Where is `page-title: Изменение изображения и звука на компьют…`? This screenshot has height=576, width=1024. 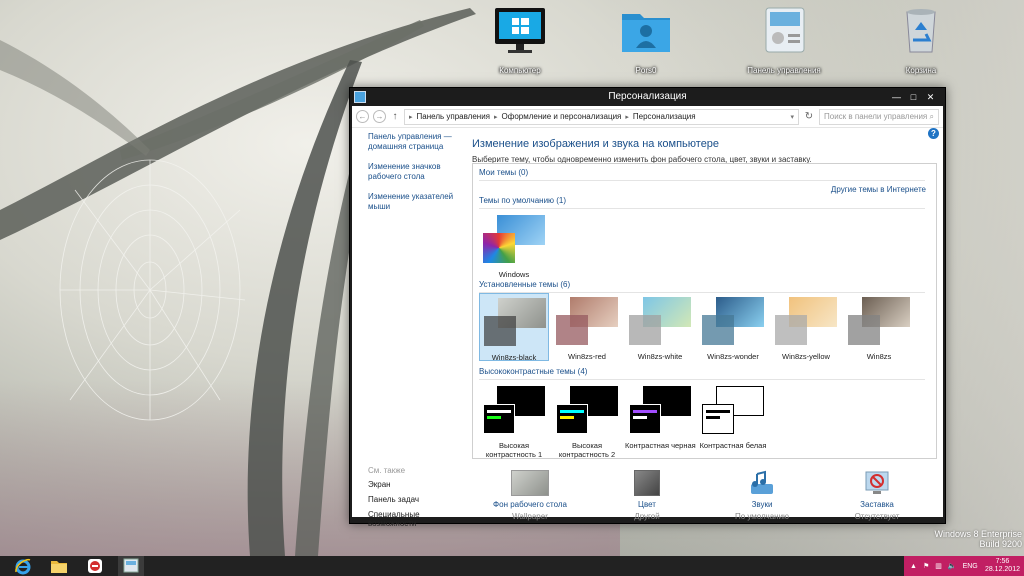 page-title: Изменение изображения и звука на компьют… is located at coordinates (596, 144).